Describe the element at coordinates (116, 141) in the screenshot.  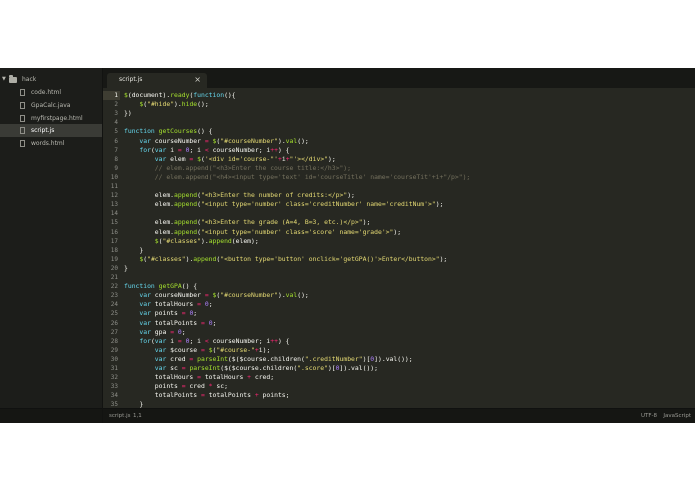
I see `line-number: 6` at that location.